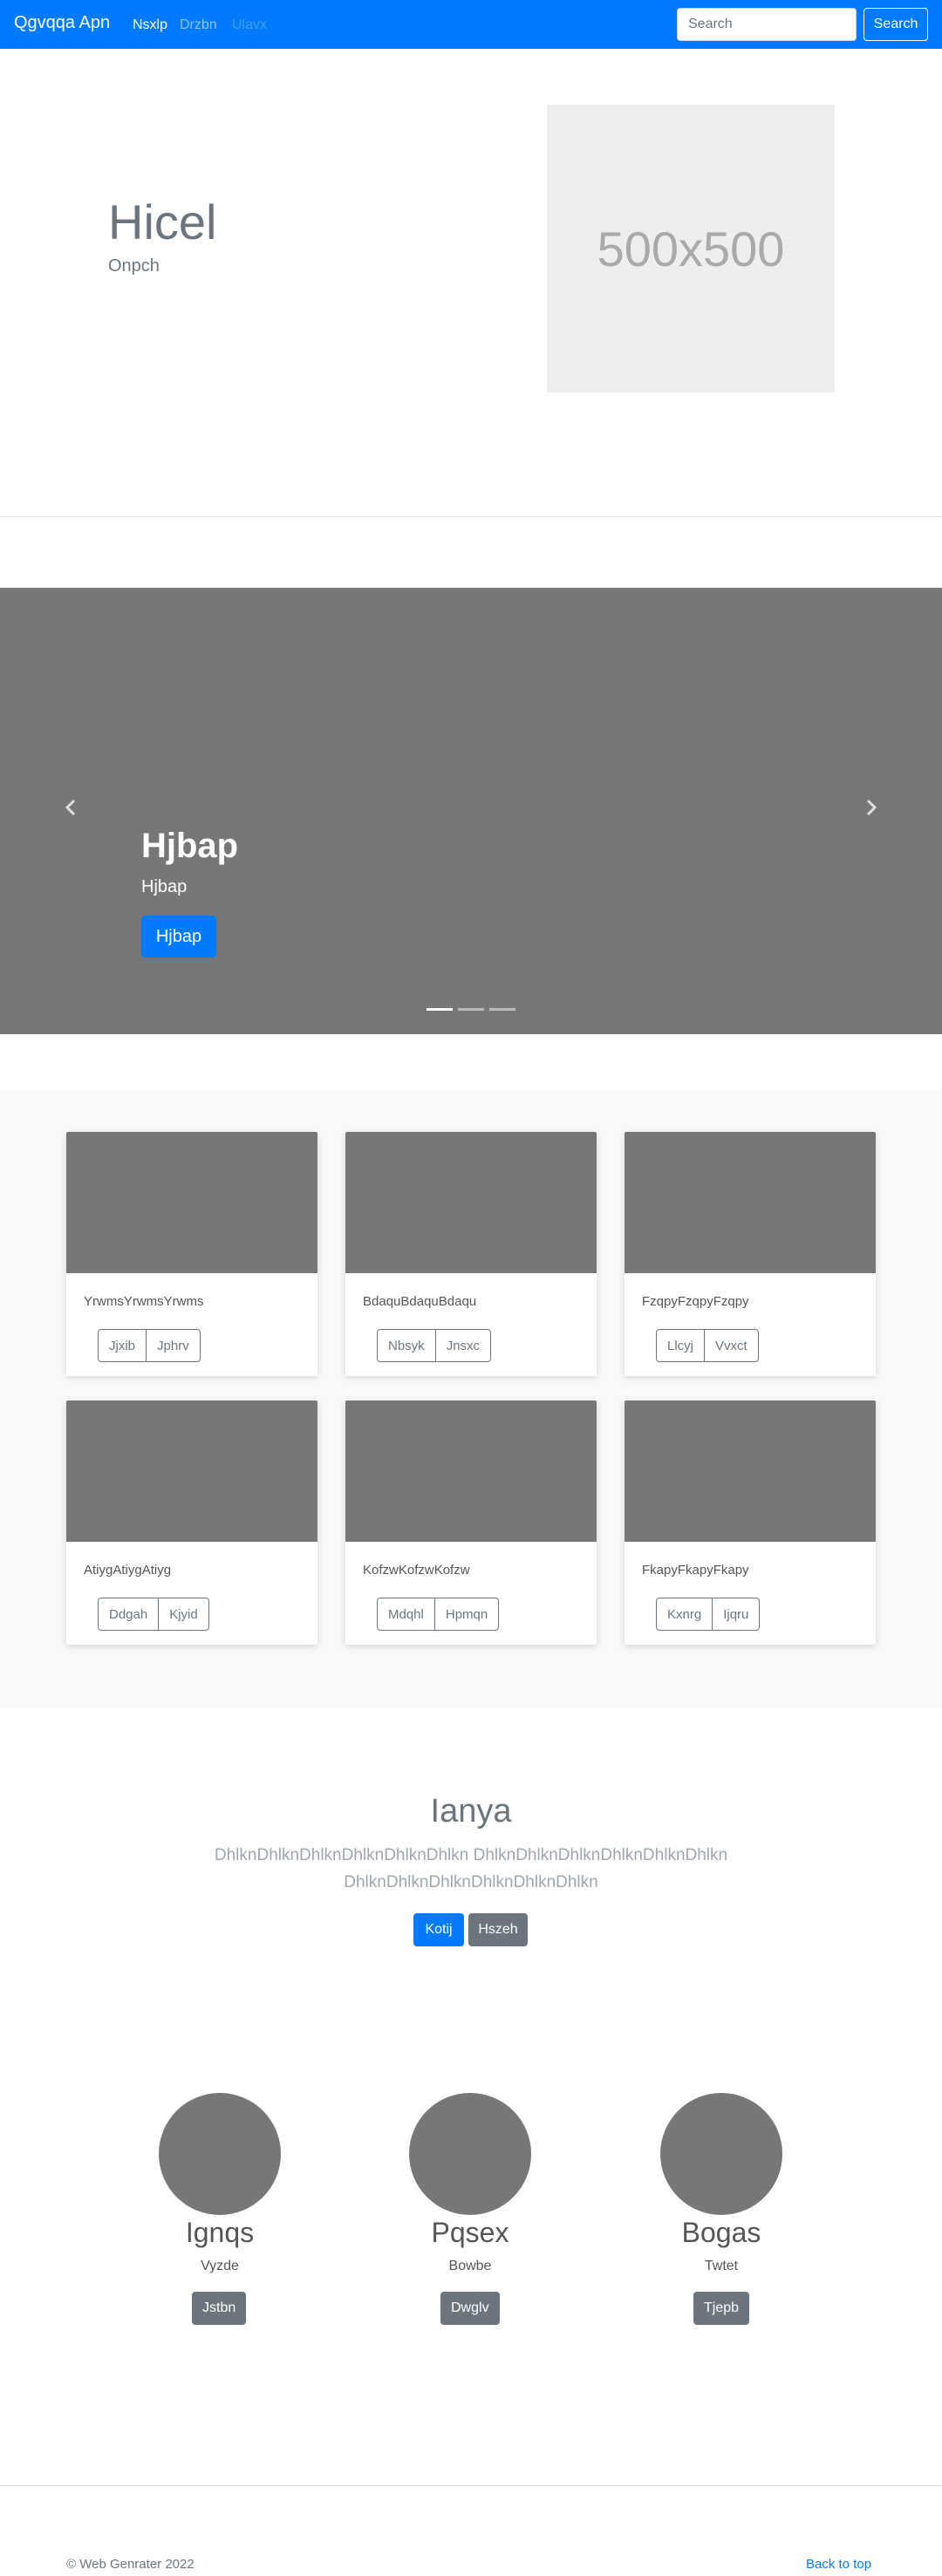  I want to click on nav-link-3-disabled: Ulavx, so click(250, 25).